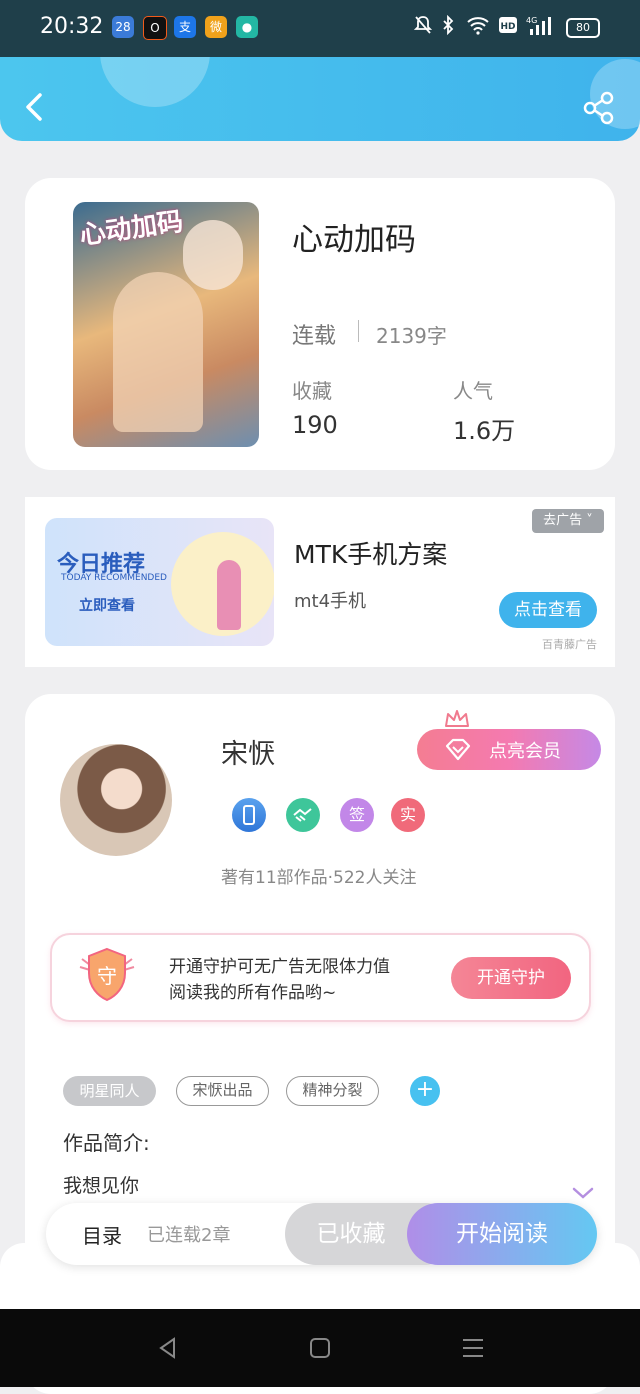  I want to click on author-stats: 著有11部作品·522人关注, so click(319, 878).